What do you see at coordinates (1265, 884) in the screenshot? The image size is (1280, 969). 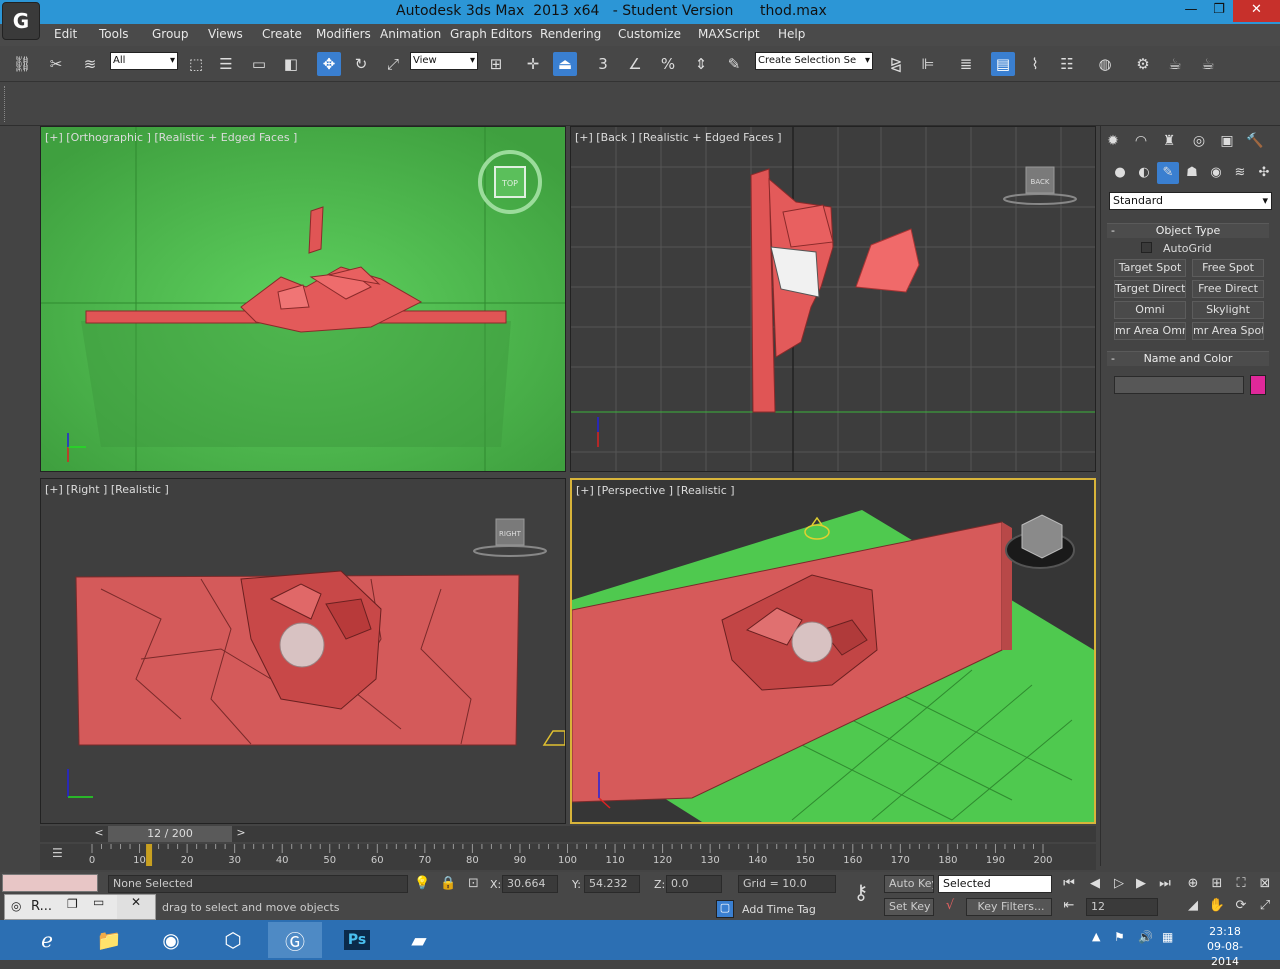 I see `zoom-extents-all-icon: ⊠` at bounding box center [1265, 884].